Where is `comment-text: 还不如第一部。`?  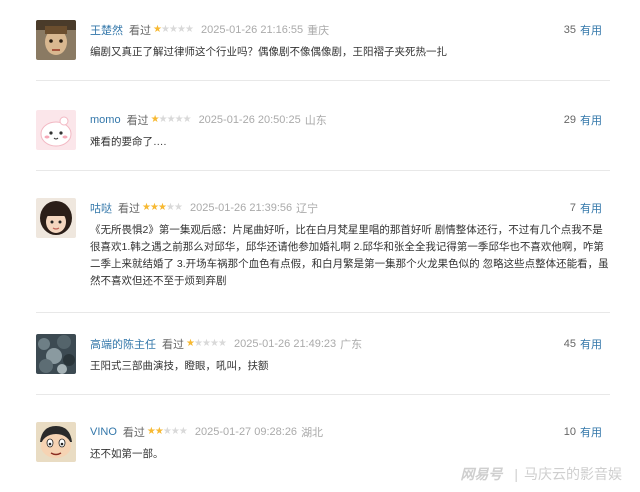
comment-text: 还不如第一部。 is located at coordinates (127, 454).